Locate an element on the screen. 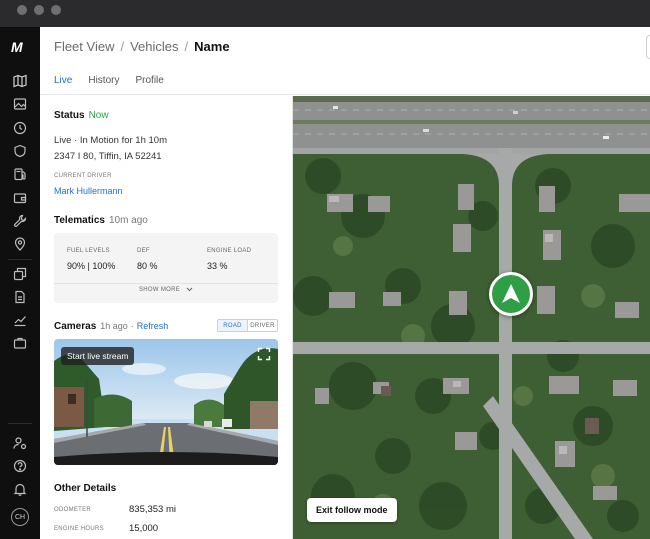  user-avatar: CH is located at coordinates (20, 517).